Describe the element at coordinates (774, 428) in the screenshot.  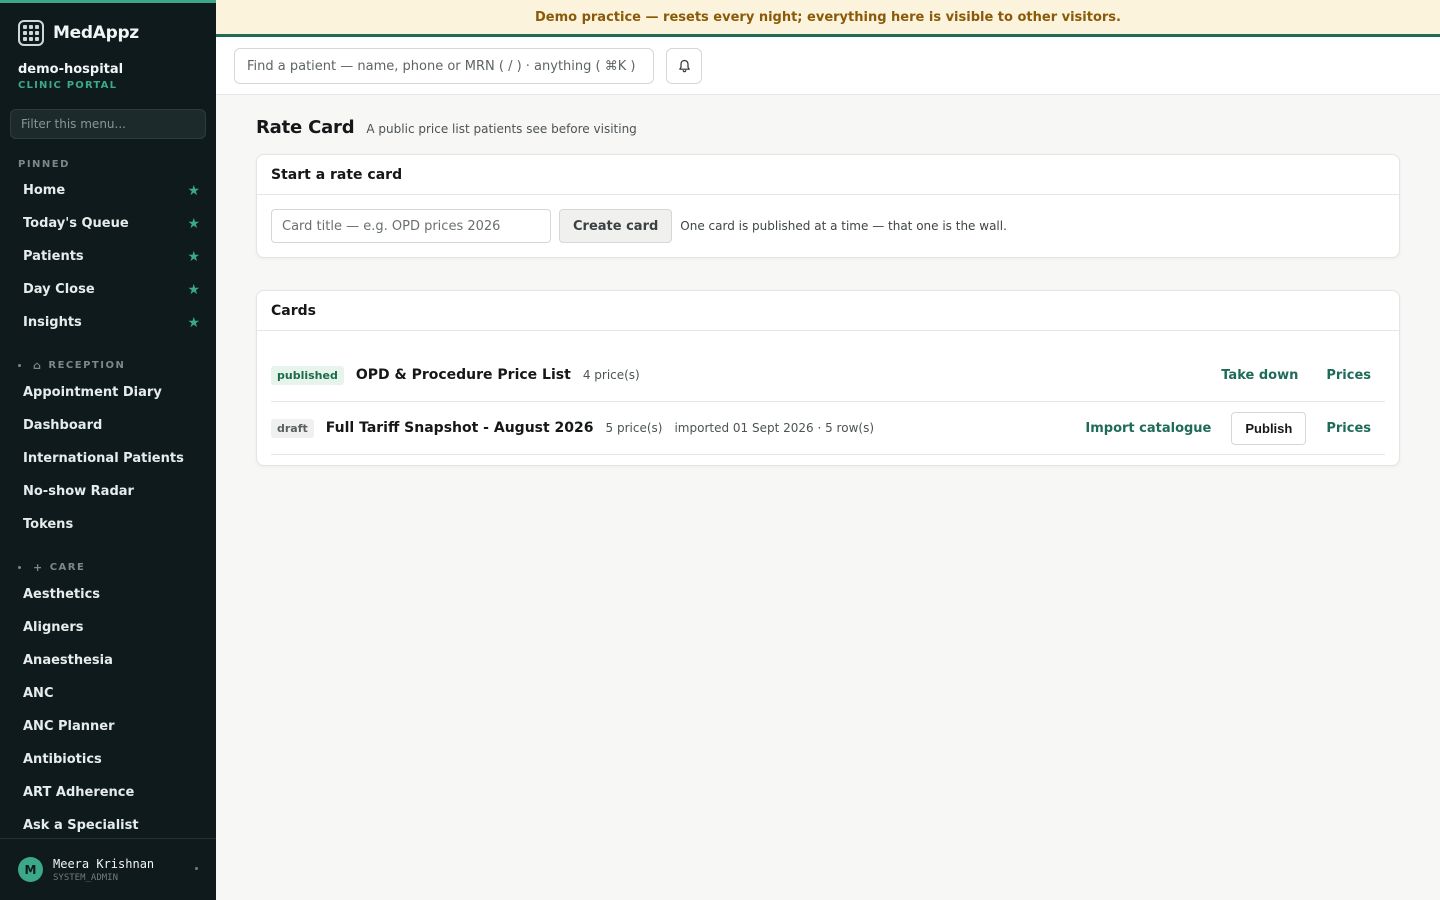
I see `import-info: imported 01 Sept 2026 · 5 row(s)` at that location.